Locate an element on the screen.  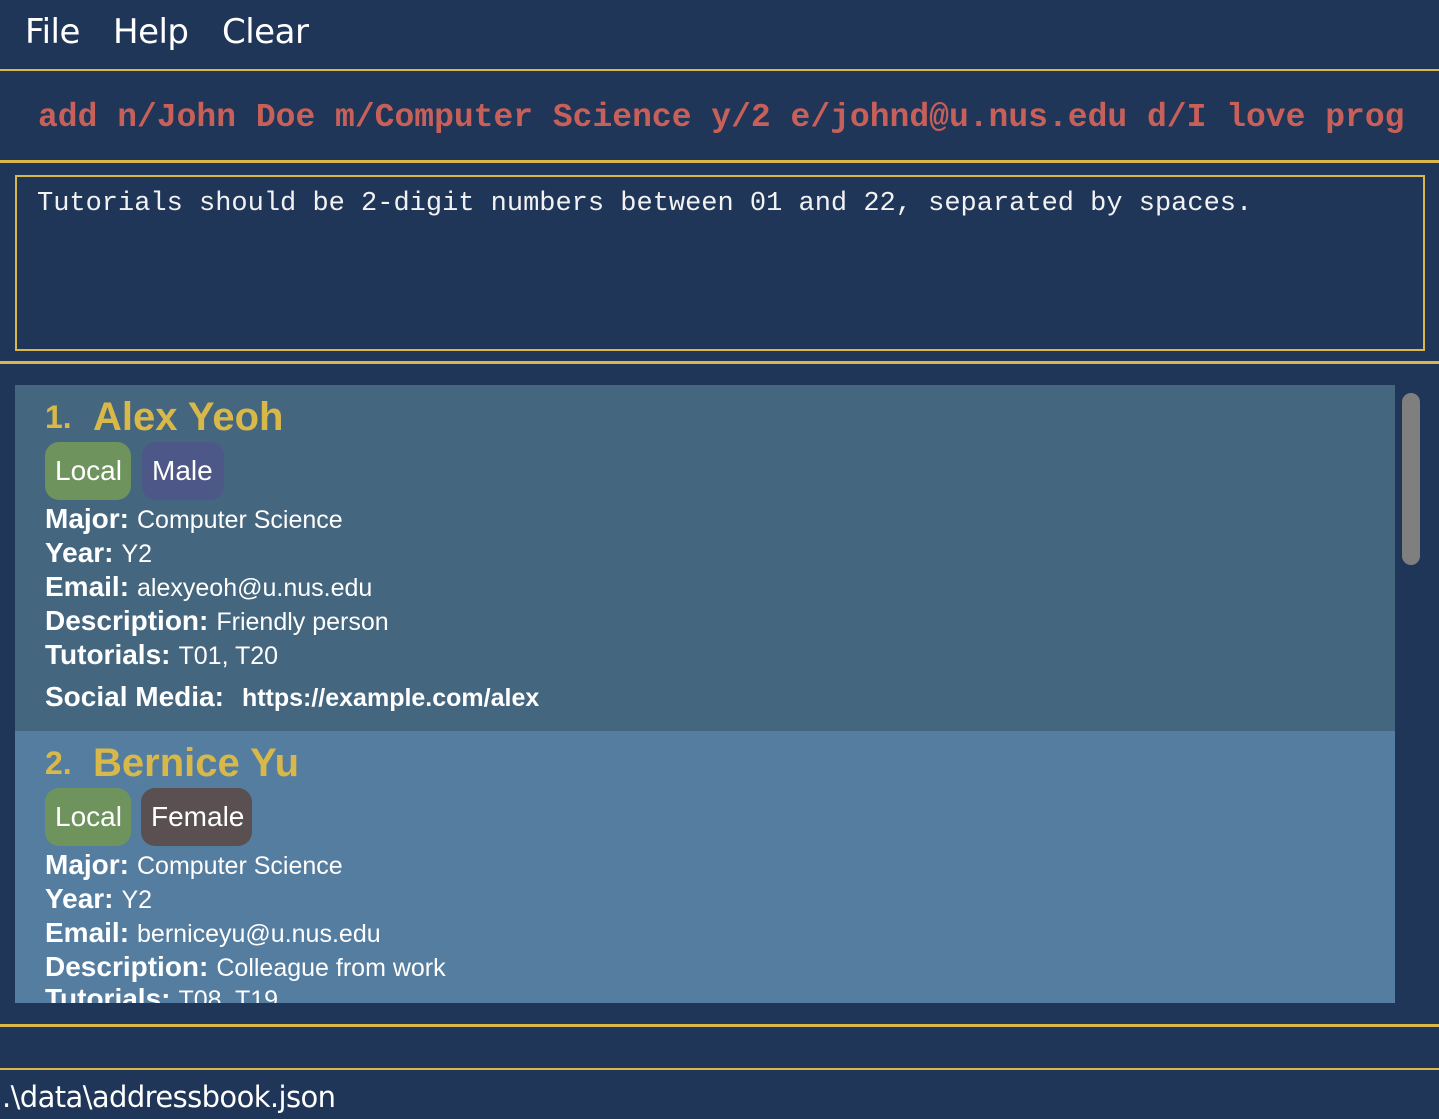
social-media-field: Social Media: https://example.com/alex is located at coordinates (292, 697).